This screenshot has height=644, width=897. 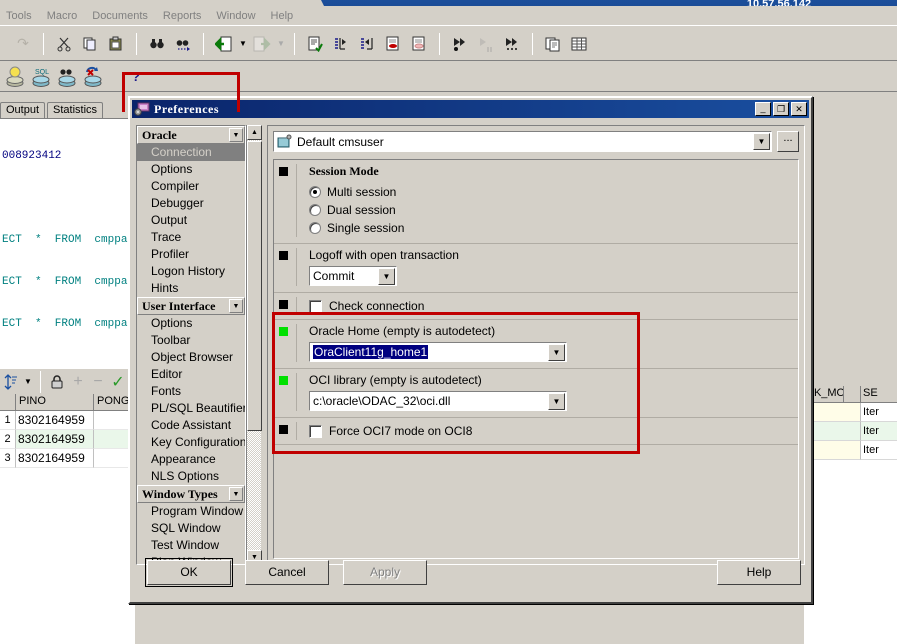 I want to click on sidebar-item-options: Options, so click(x=191, y=169).